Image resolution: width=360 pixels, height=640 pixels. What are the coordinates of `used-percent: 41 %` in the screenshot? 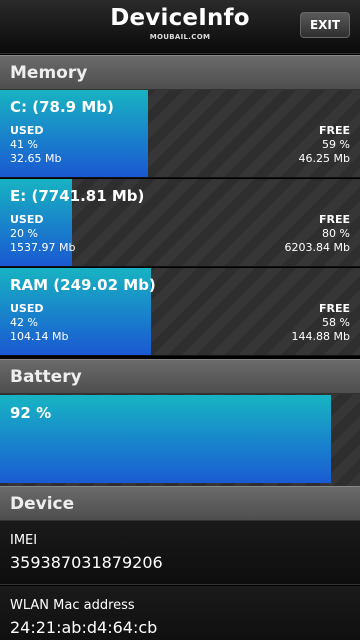 It's located at (24, 144).